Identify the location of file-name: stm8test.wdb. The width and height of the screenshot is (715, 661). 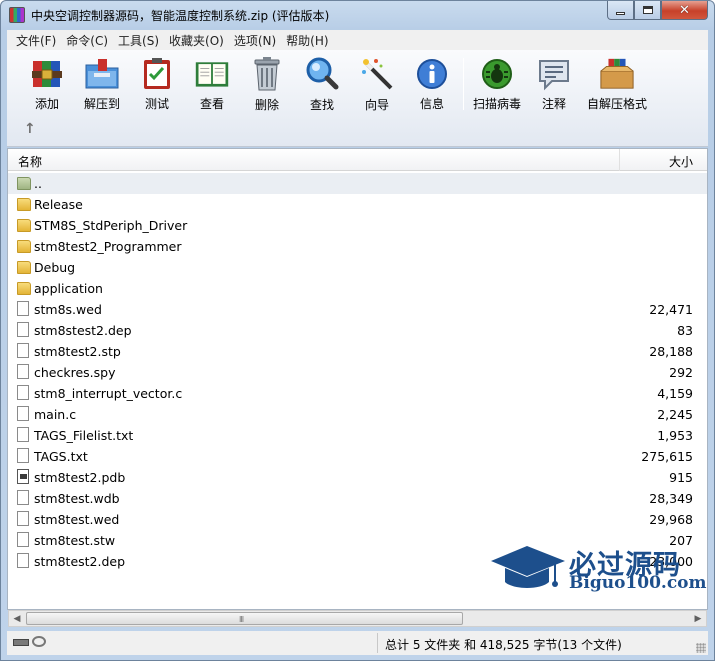
(77, 498).